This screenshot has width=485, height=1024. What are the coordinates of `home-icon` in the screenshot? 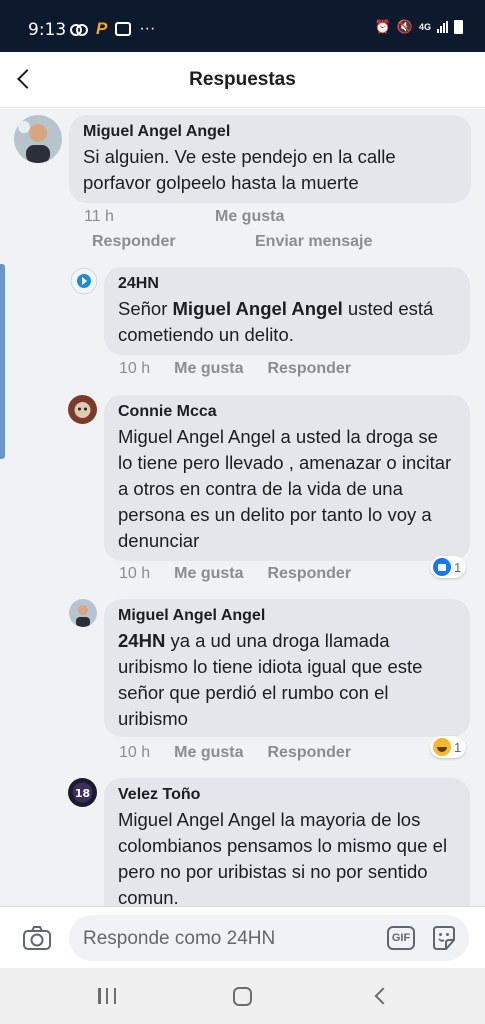 It's located at (242, 996).